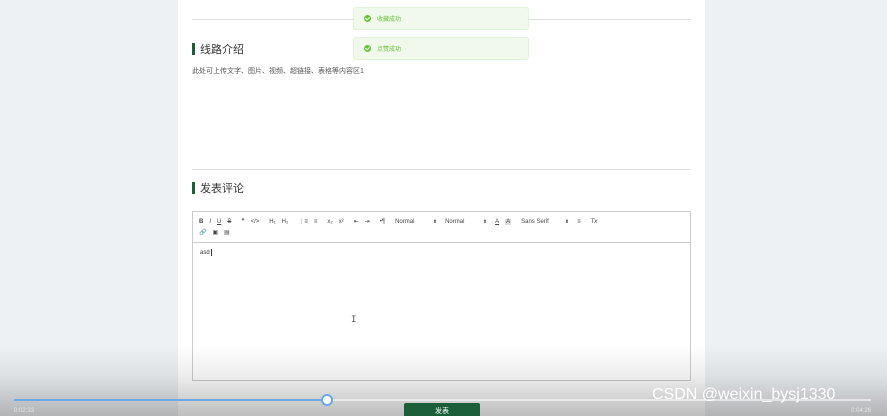 The image size is (887, 416). What do you see at coordinates (354, 320) in the screenshot?
I see `text-cursor-icon: I` at bounding box center [354, 320].